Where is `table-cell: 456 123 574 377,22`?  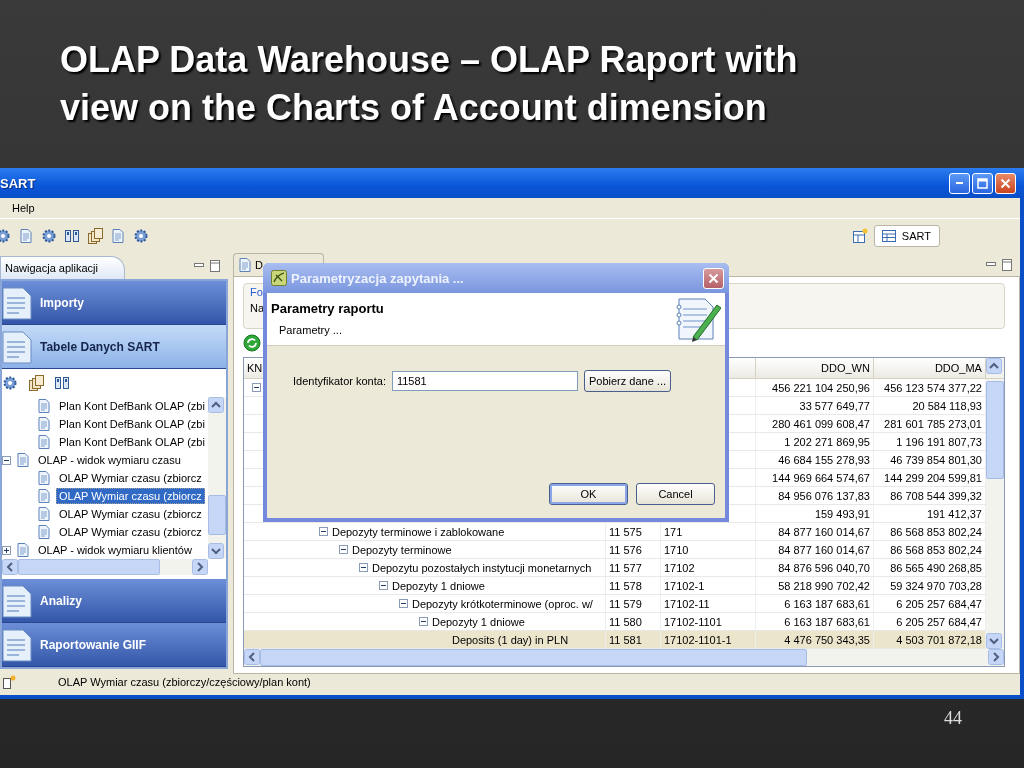
table-cell: 456 123 574 377,22 is located at coordinates (933, 387).